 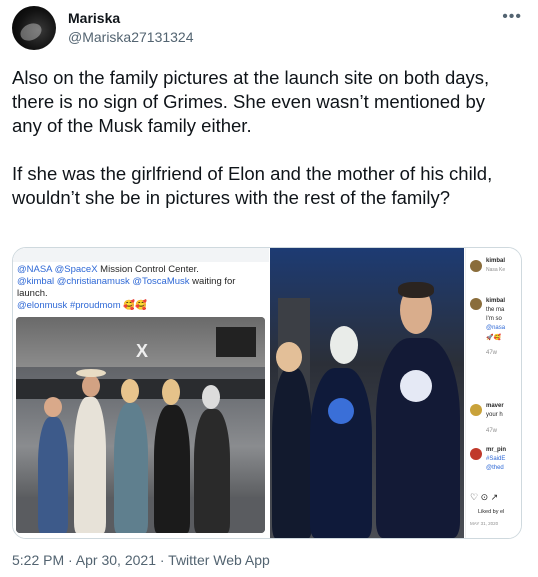 I want to click on comment-line: @nasa, so click(x=496, y=328).